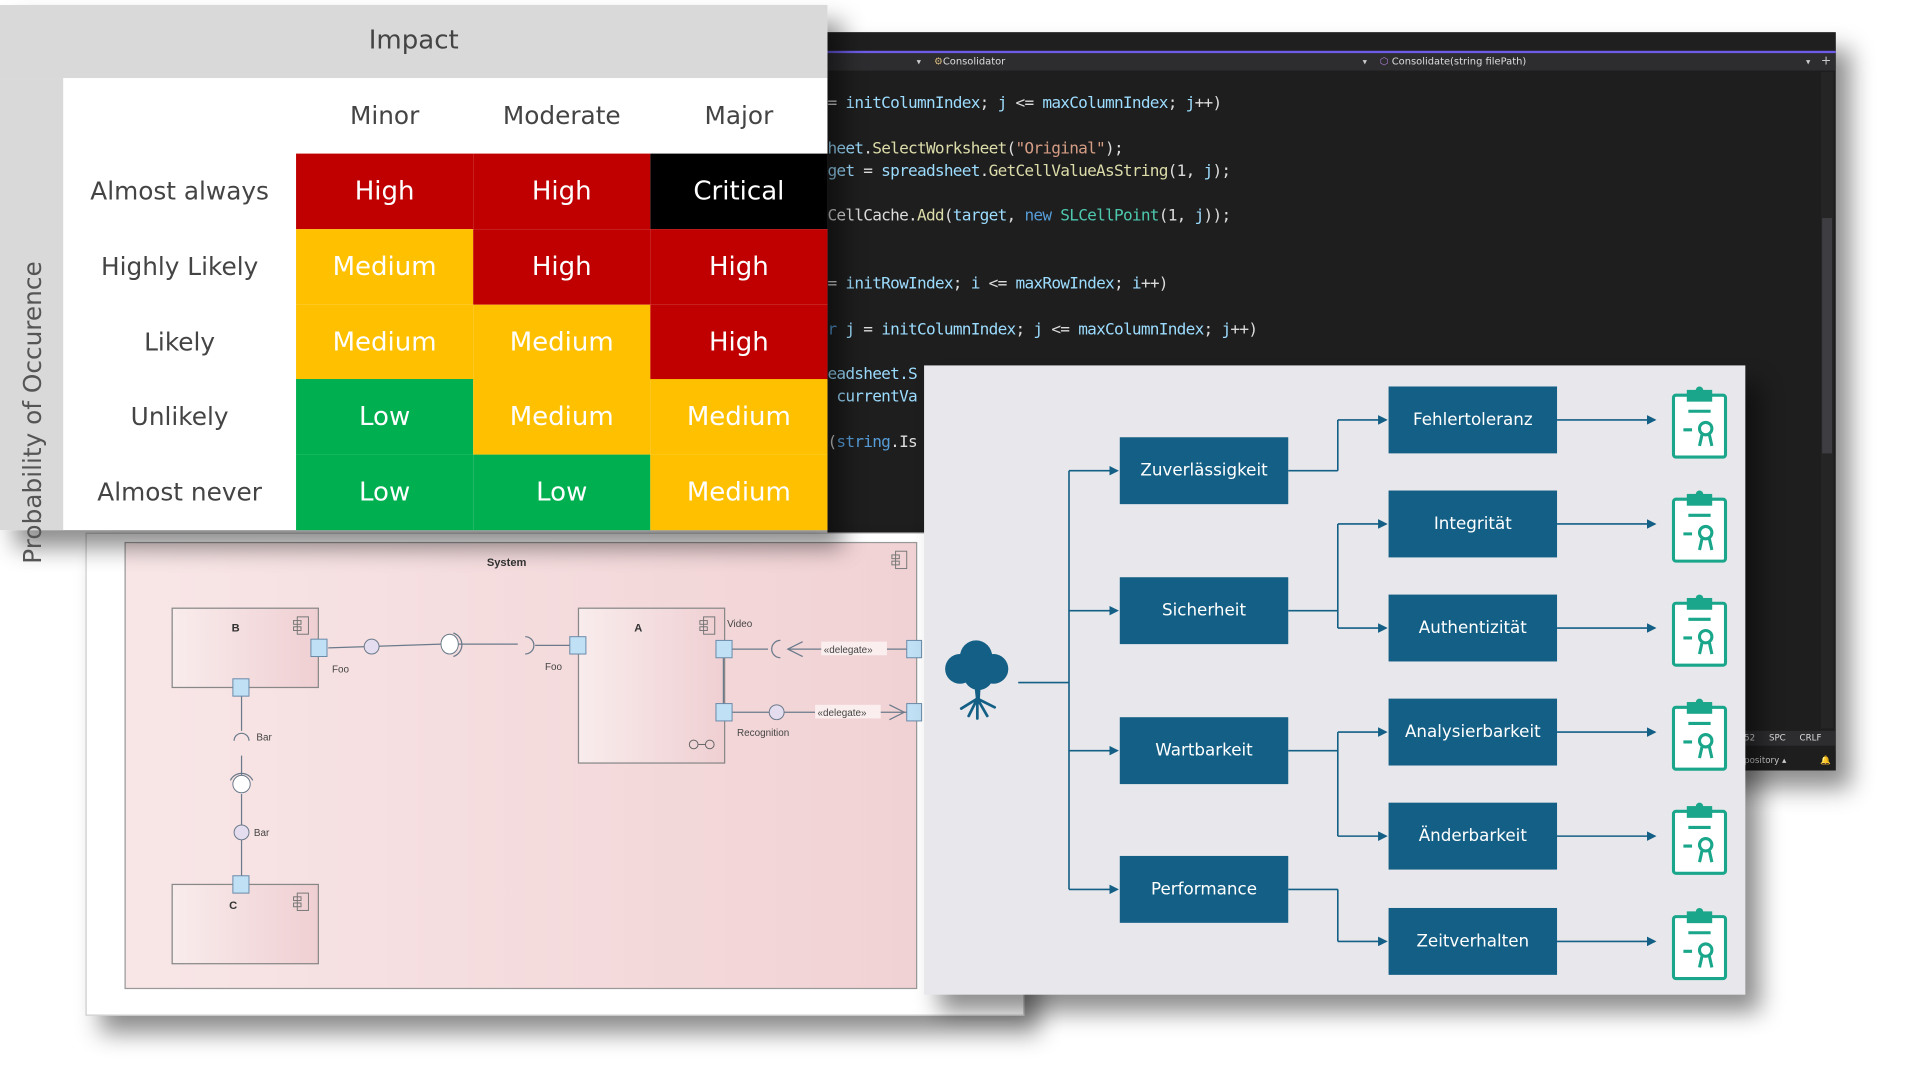  I want to click on impact-header: Impact, so click(414, 41).